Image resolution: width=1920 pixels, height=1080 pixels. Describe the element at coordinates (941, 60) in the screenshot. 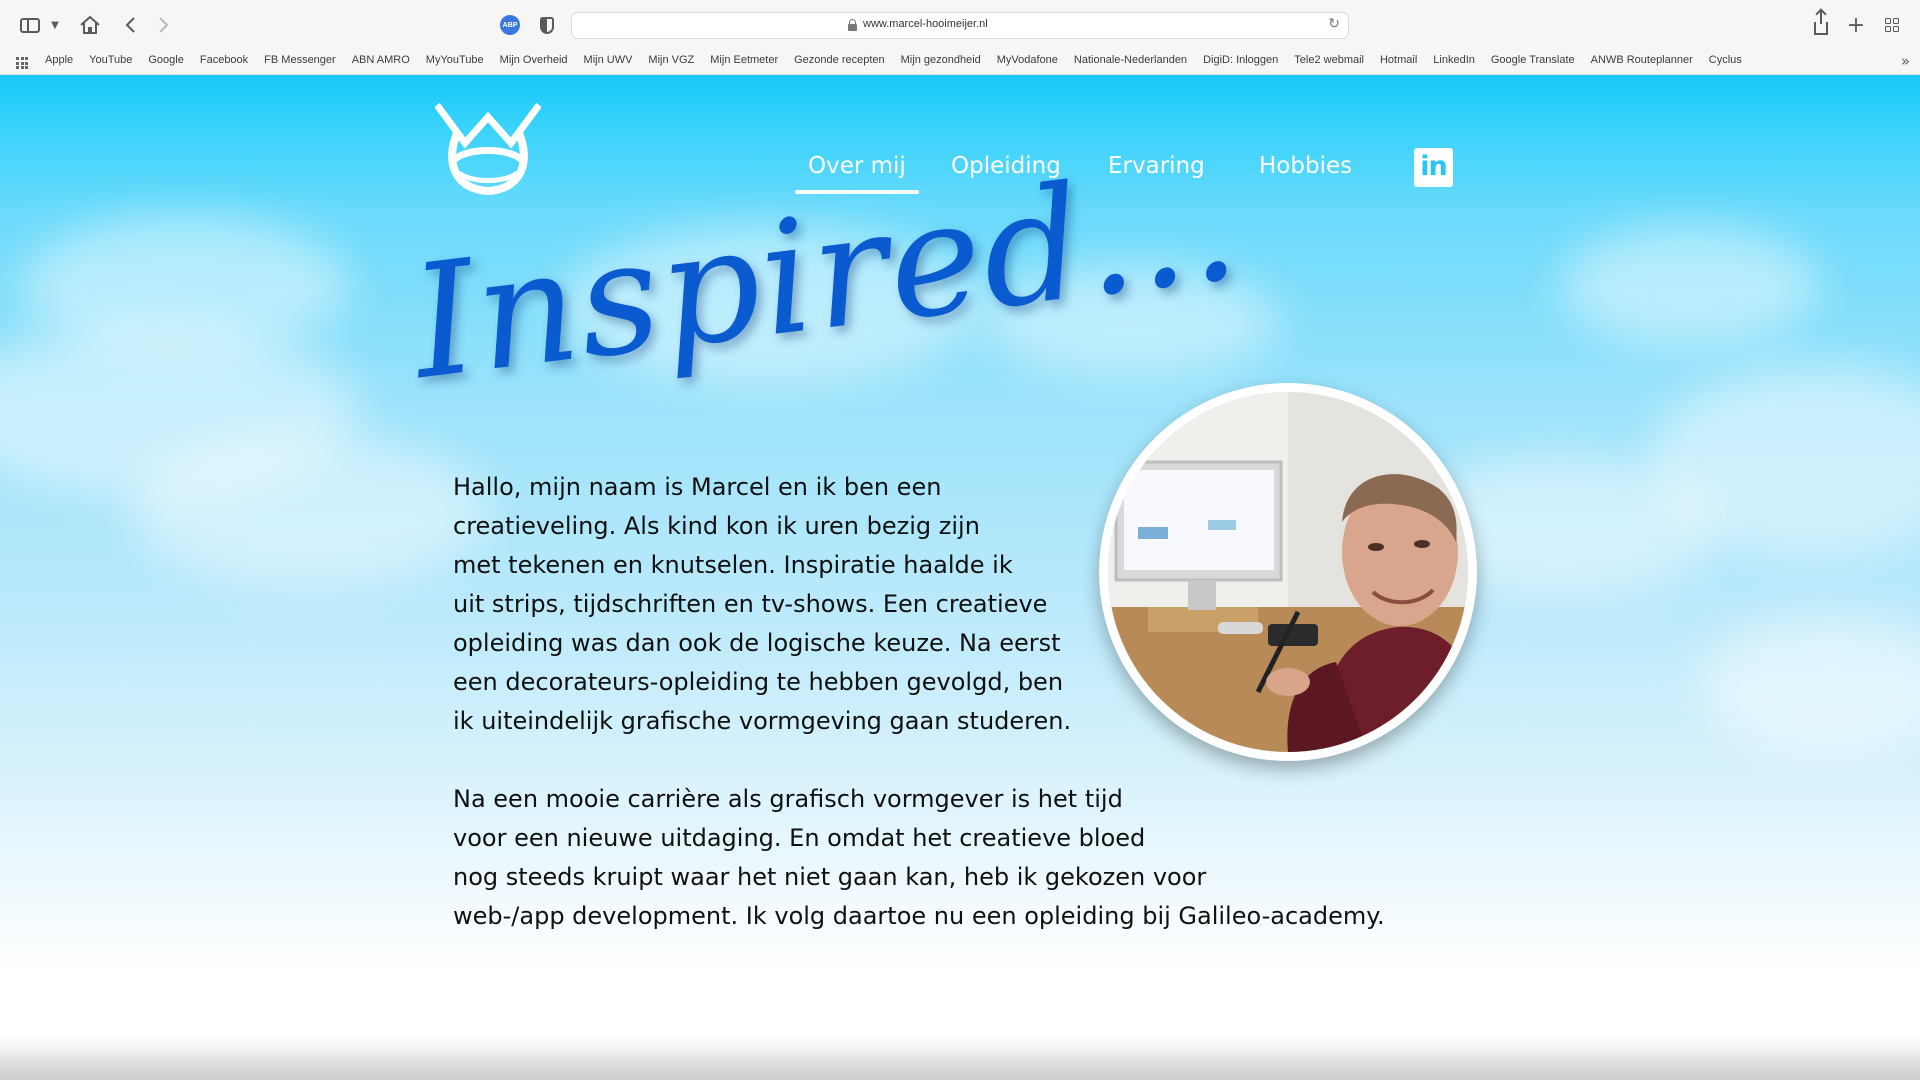

I see `bookmark-item: Mijn gezondheid` at that location.